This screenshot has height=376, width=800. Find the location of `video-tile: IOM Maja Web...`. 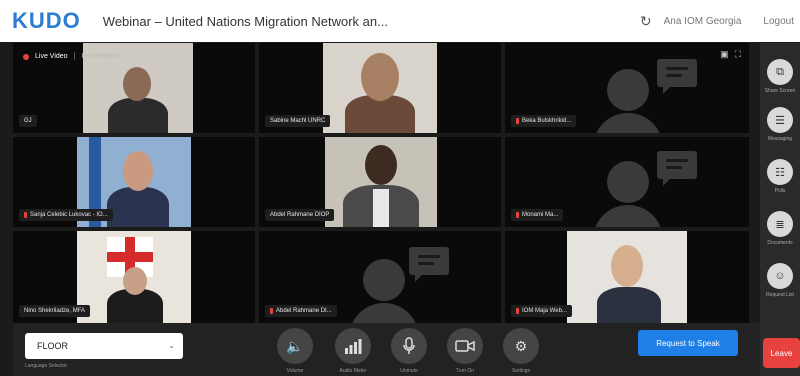

video-tile: IOM Maja Web... is located at coordinates (627, 277).